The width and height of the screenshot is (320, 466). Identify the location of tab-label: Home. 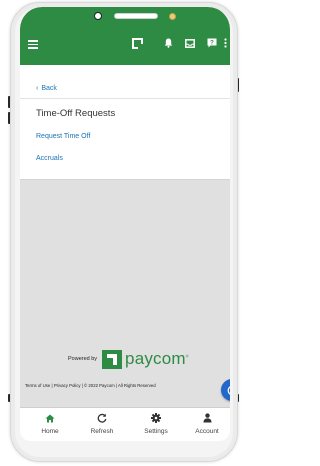
(50, 431).